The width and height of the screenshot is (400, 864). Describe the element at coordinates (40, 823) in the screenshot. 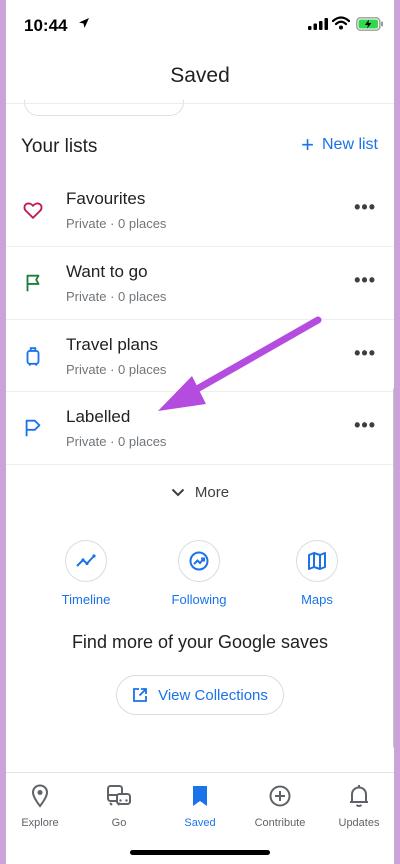

I see `nav-label: Explore` at that location.